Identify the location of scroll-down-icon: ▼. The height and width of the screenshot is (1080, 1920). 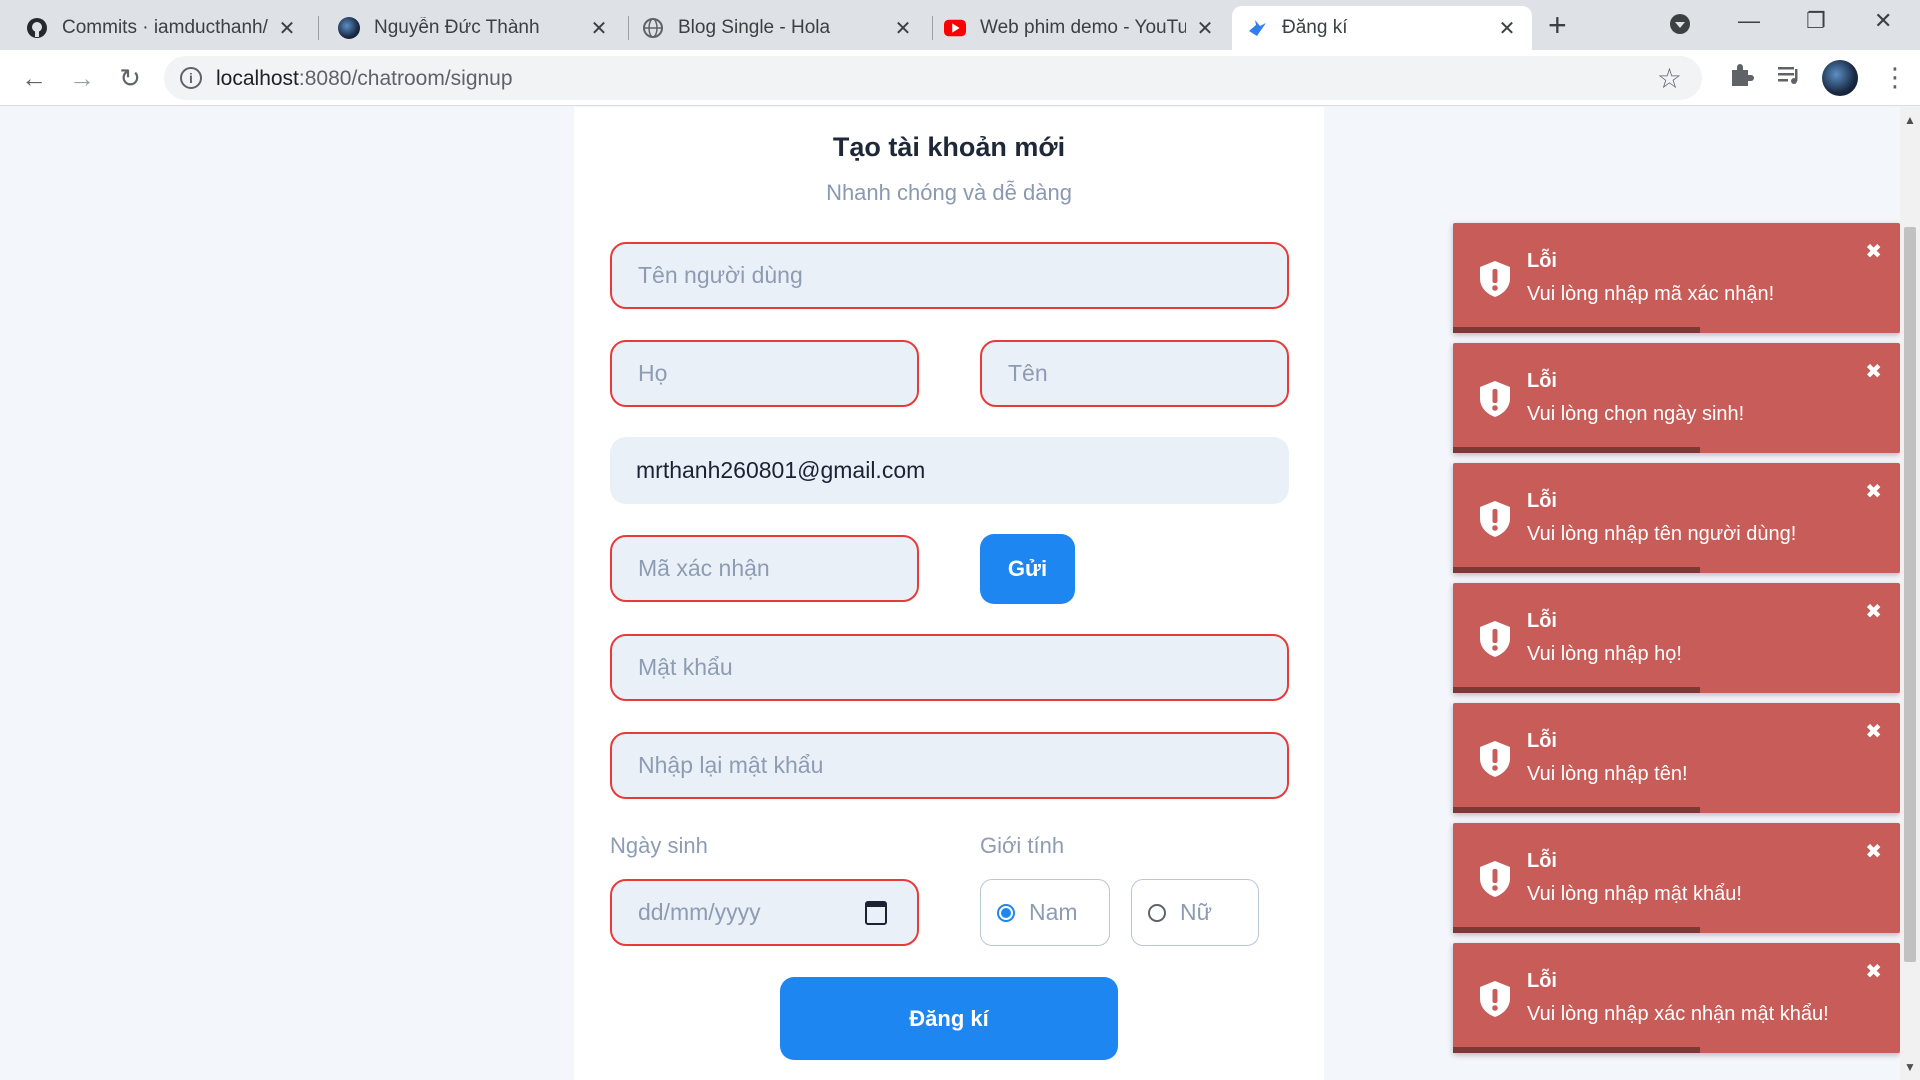
(1910, 1067).